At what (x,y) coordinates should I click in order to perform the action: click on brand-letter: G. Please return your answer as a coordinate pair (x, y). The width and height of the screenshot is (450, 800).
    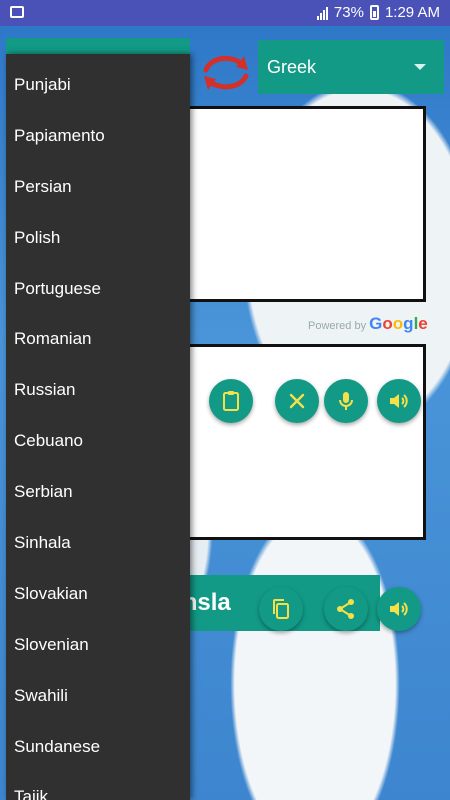
    Looking at the image, I should click on (376, 323).